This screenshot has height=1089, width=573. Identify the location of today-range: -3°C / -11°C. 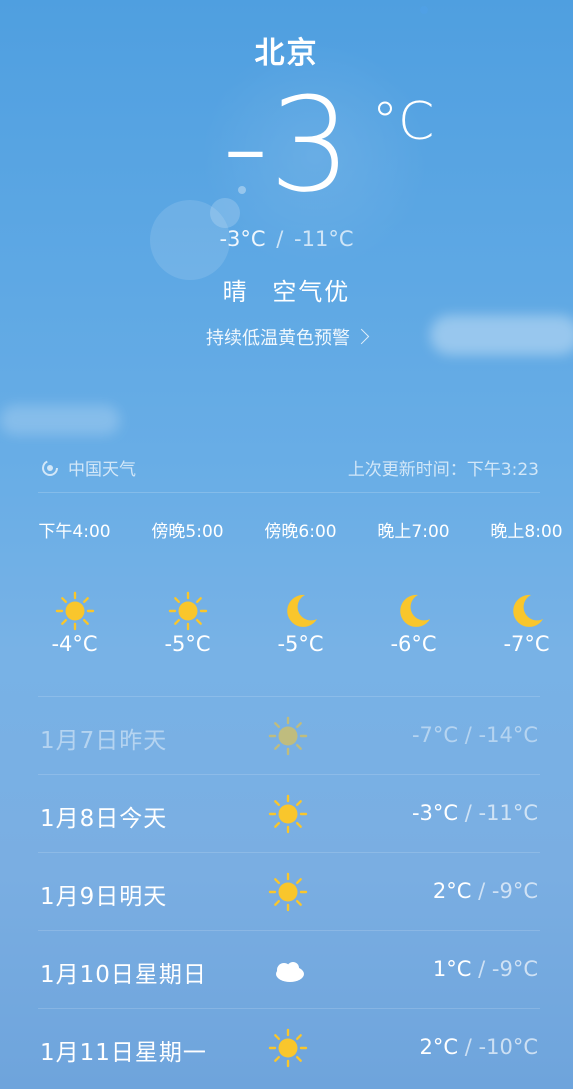
(286, 239).